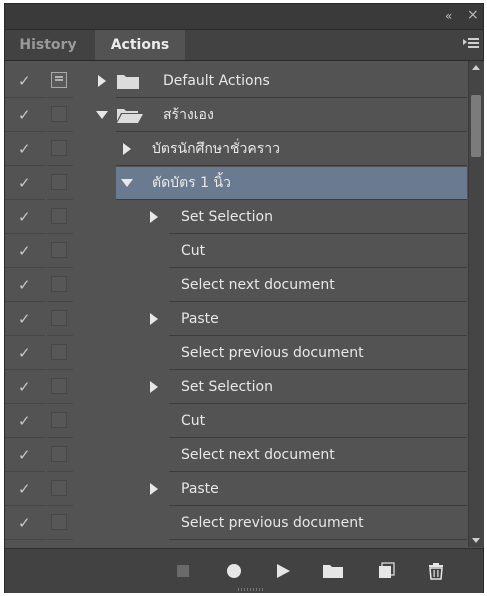 The height and width of the screenshot is (596, 487). What do you see at coordinates (244, 17) in the screenshot?
I see `panel-title-bar: « ×` at bounding box center [244, 17].